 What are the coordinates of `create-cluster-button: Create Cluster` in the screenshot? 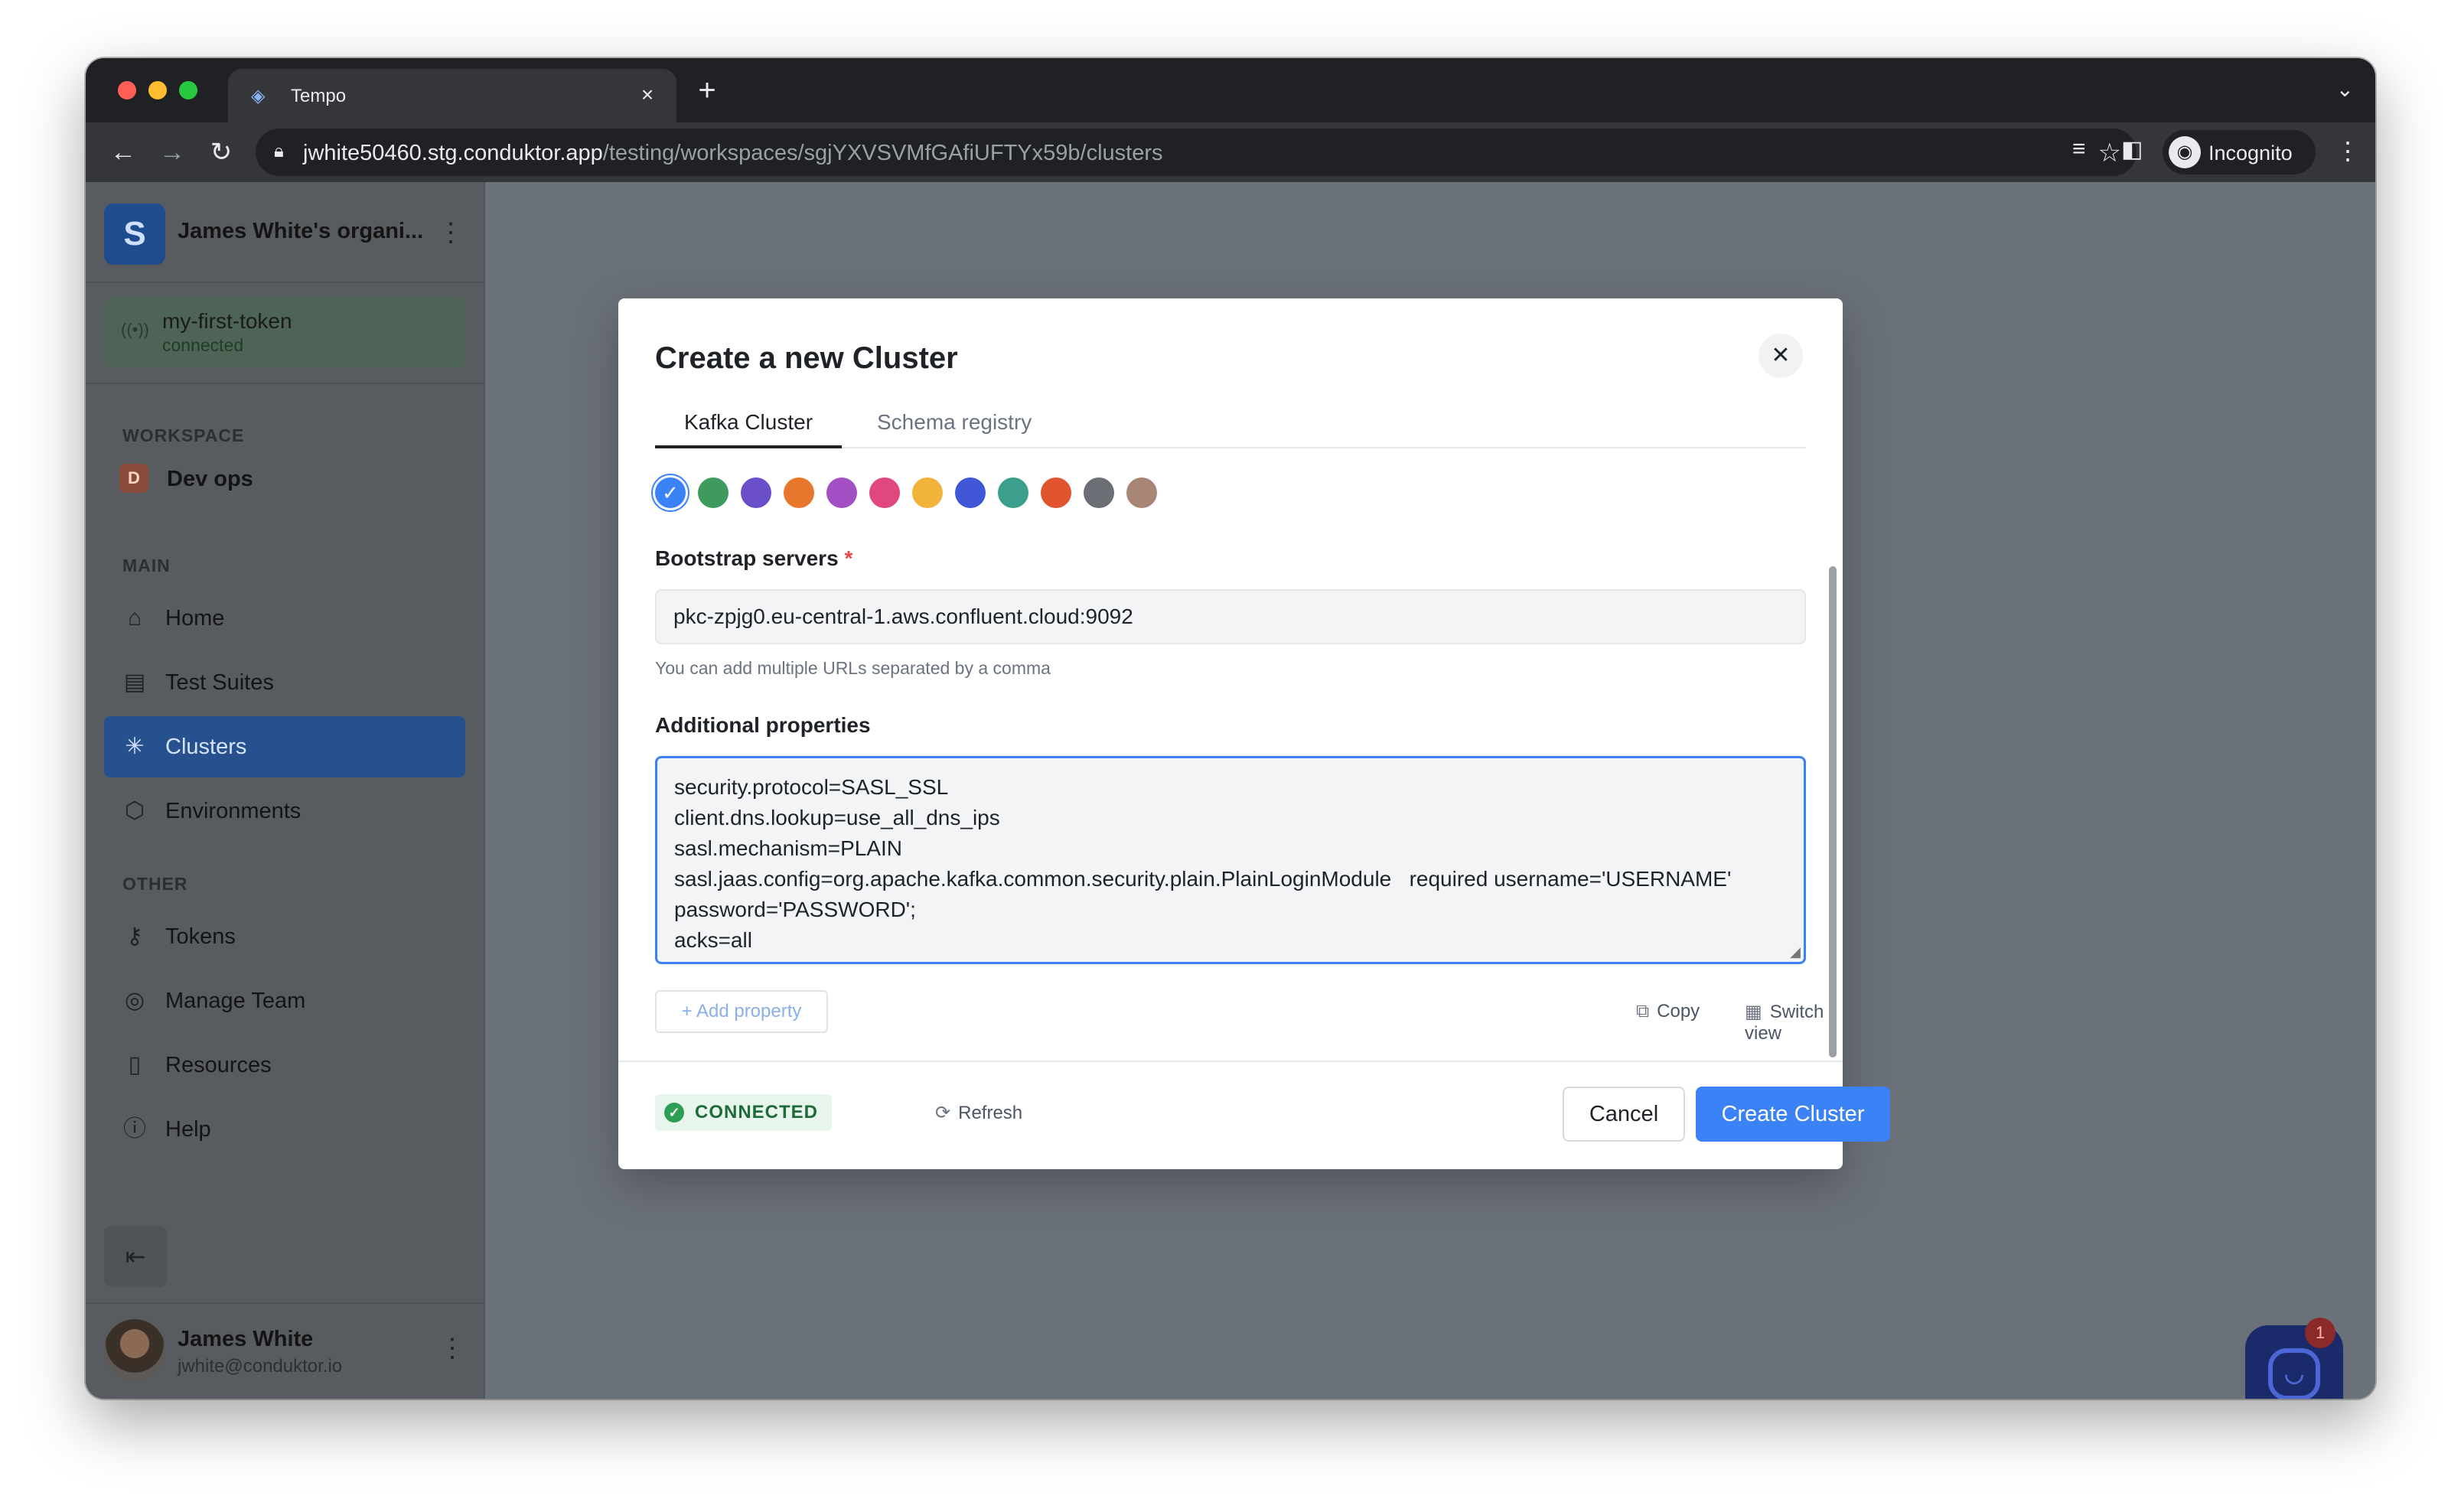 It's located at (1793, 1114).